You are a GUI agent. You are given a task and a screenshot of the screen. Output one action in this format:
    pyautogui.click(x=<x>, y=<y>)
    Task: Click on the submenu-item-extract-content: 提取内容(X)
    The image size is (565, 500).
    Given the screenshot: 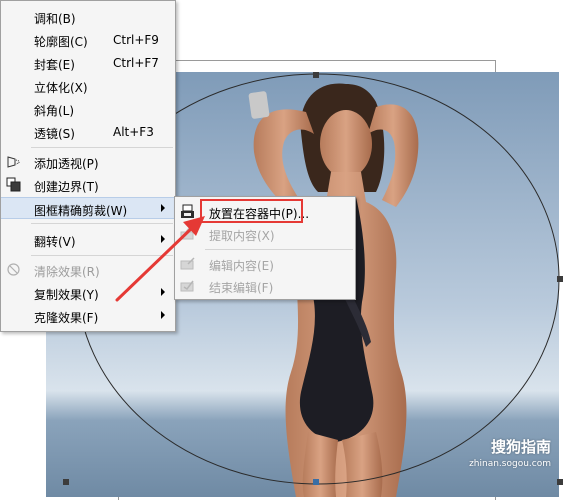 What is the action you would take?
    pyautogui.click(x=265, y=234)
    